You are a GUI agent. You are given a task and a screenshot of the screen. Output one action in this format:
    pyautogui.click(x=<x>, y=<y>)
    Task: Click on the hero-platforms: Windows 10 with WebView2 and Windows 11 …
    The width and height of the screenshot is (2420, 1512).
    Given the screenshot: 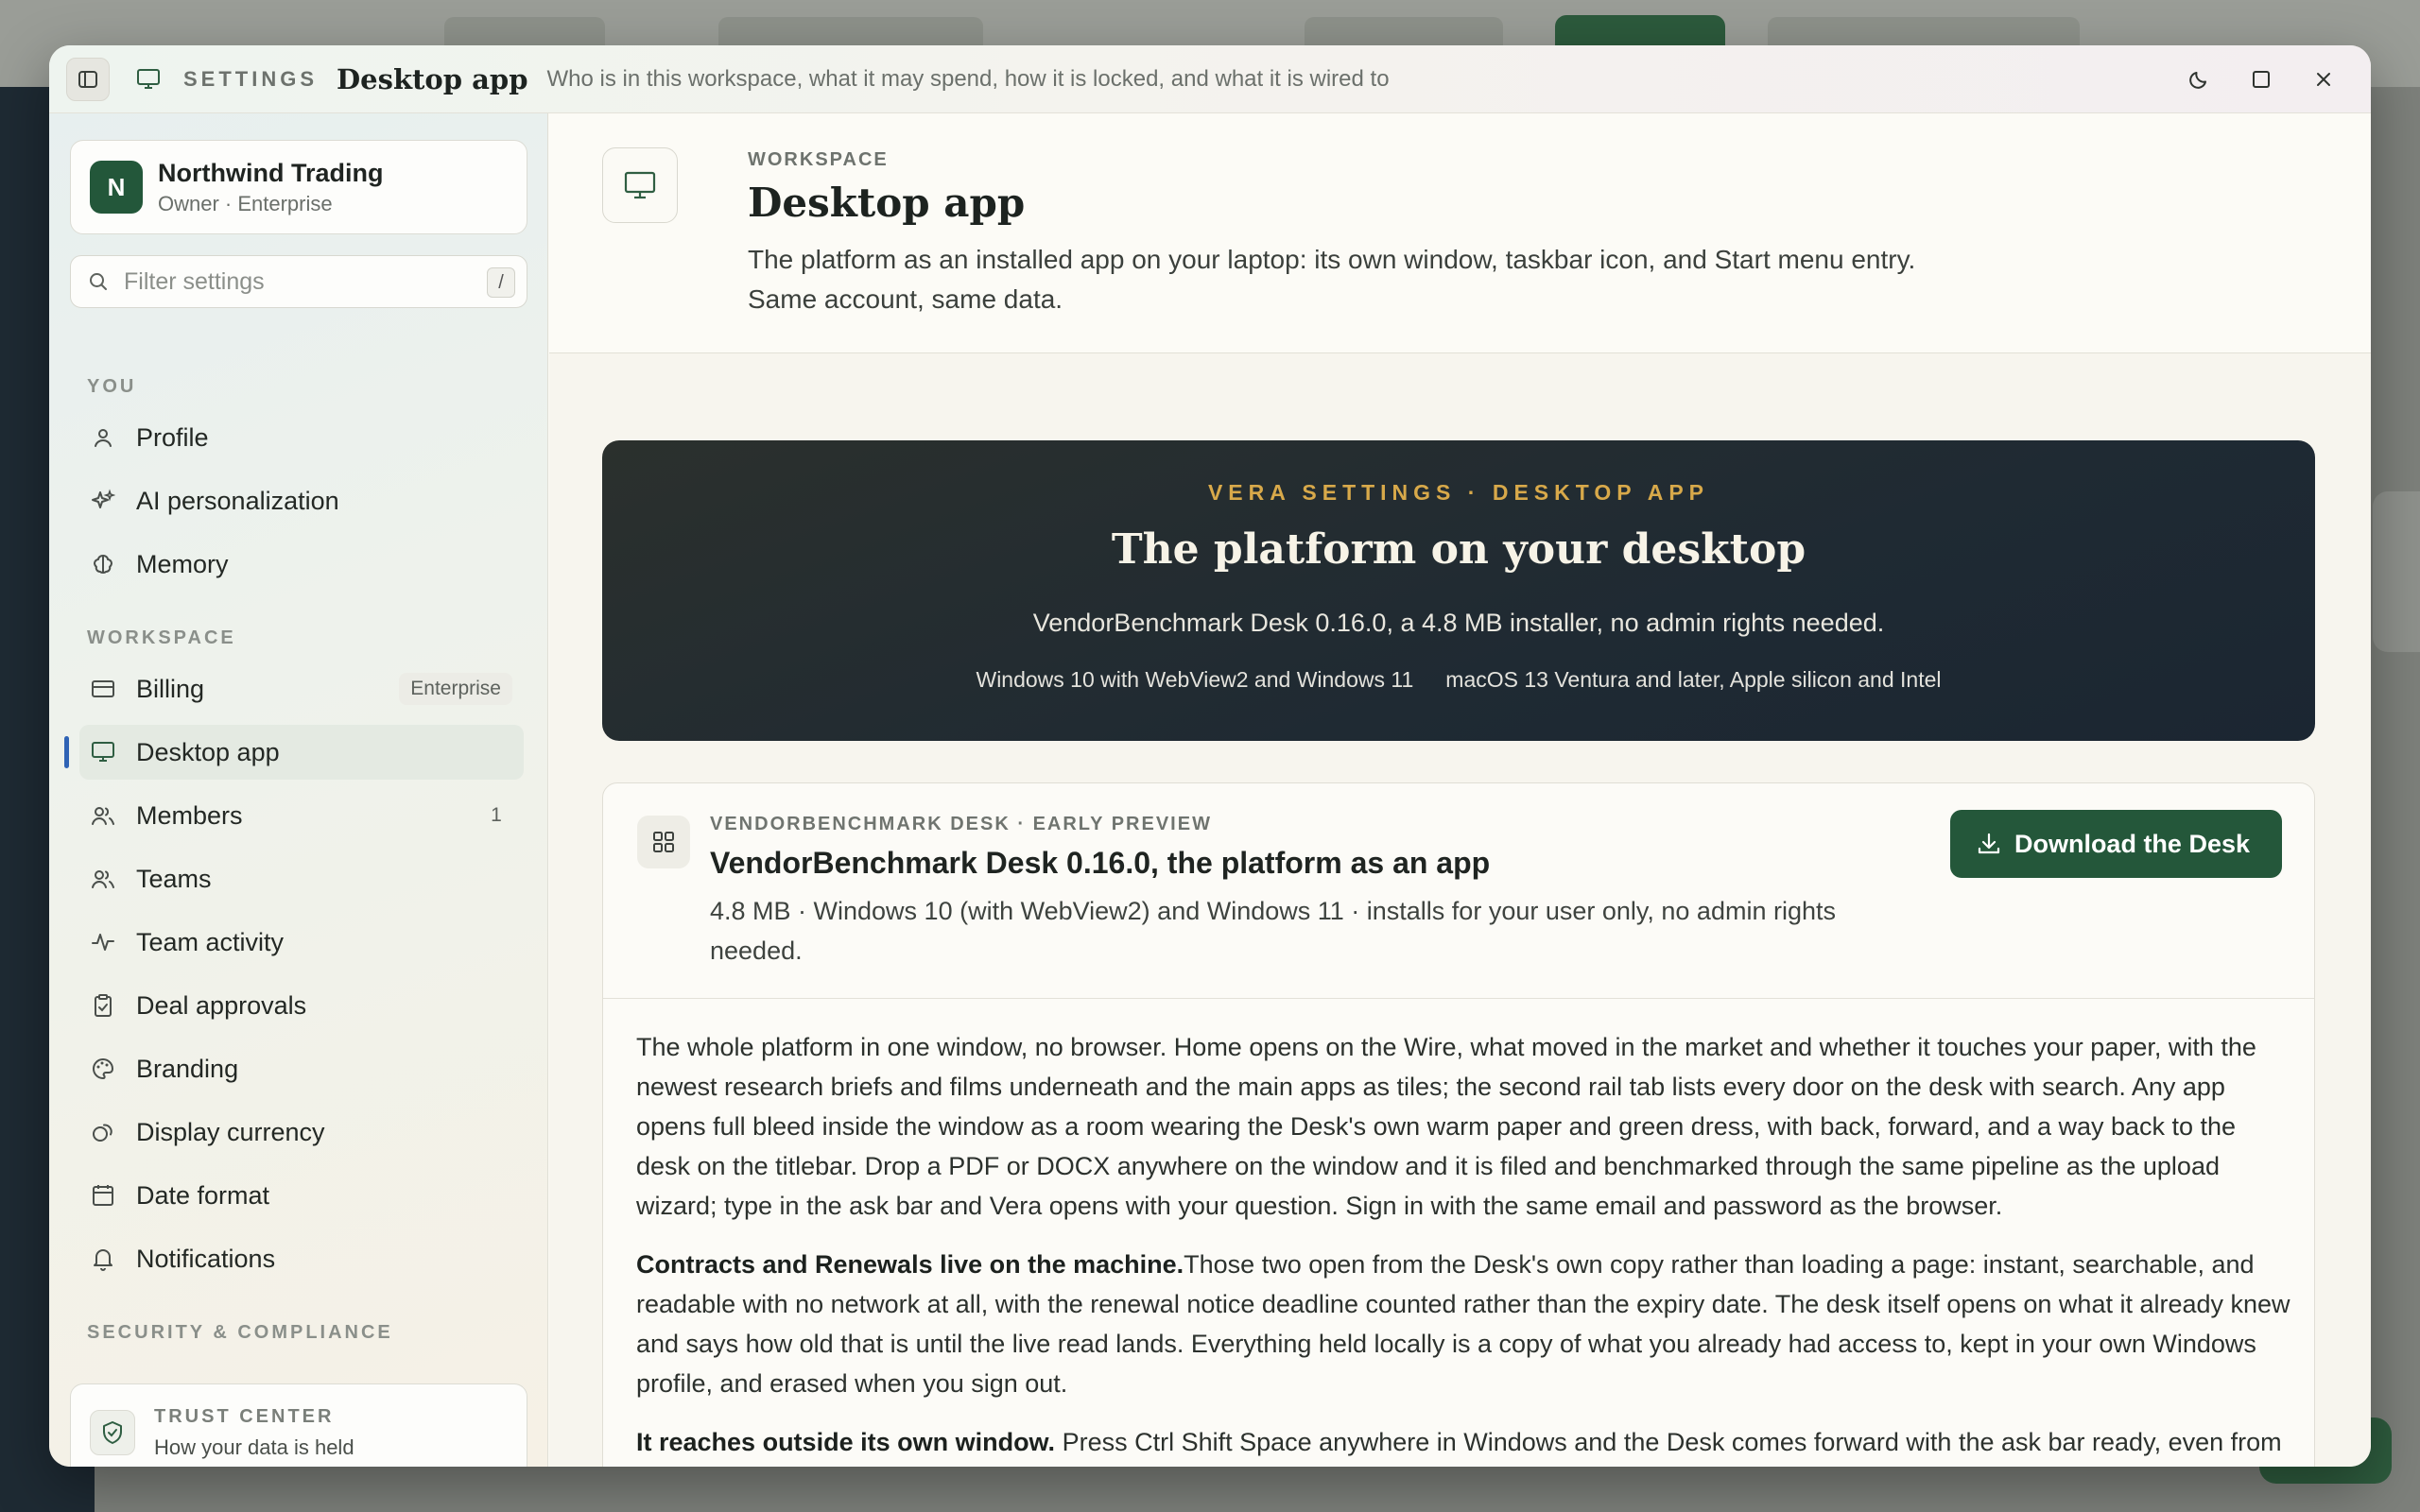 What is the action you would take?
    pyautogui.click(x=1459, y=680)
    